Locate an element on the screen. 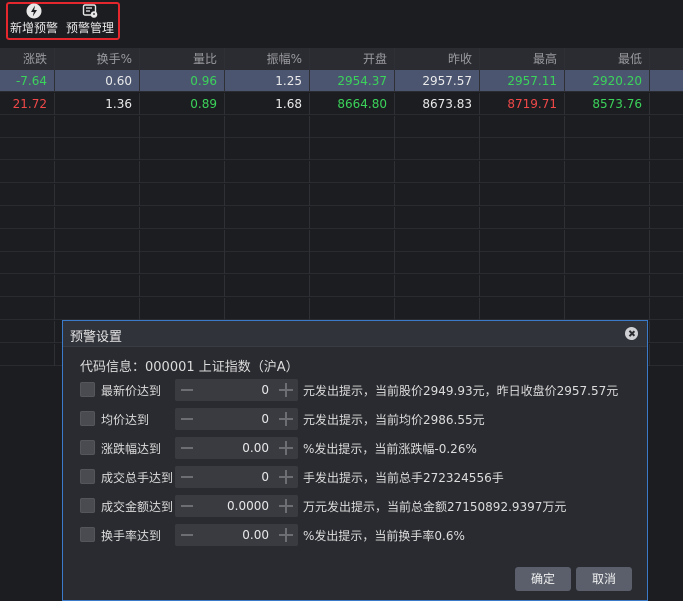 The width and height of the screenshot is (683, 601). table-cell: 2957.57 is located at coordinates (437, 81).